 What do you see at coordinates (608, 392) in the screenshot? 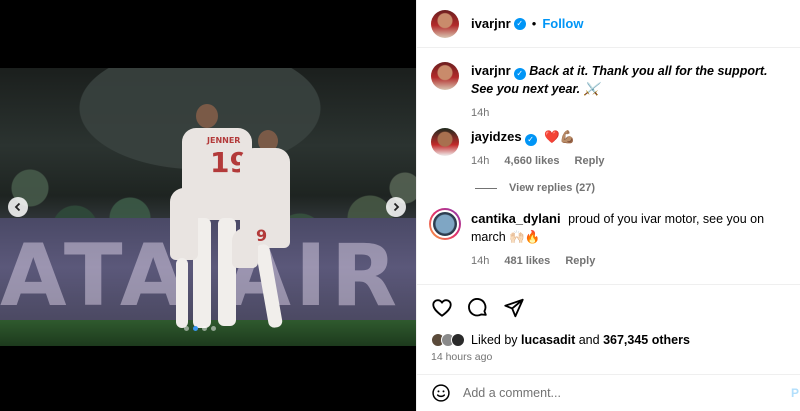
I see `add-comment-bar: Add a comment... P` at bounding box center [608, 392].